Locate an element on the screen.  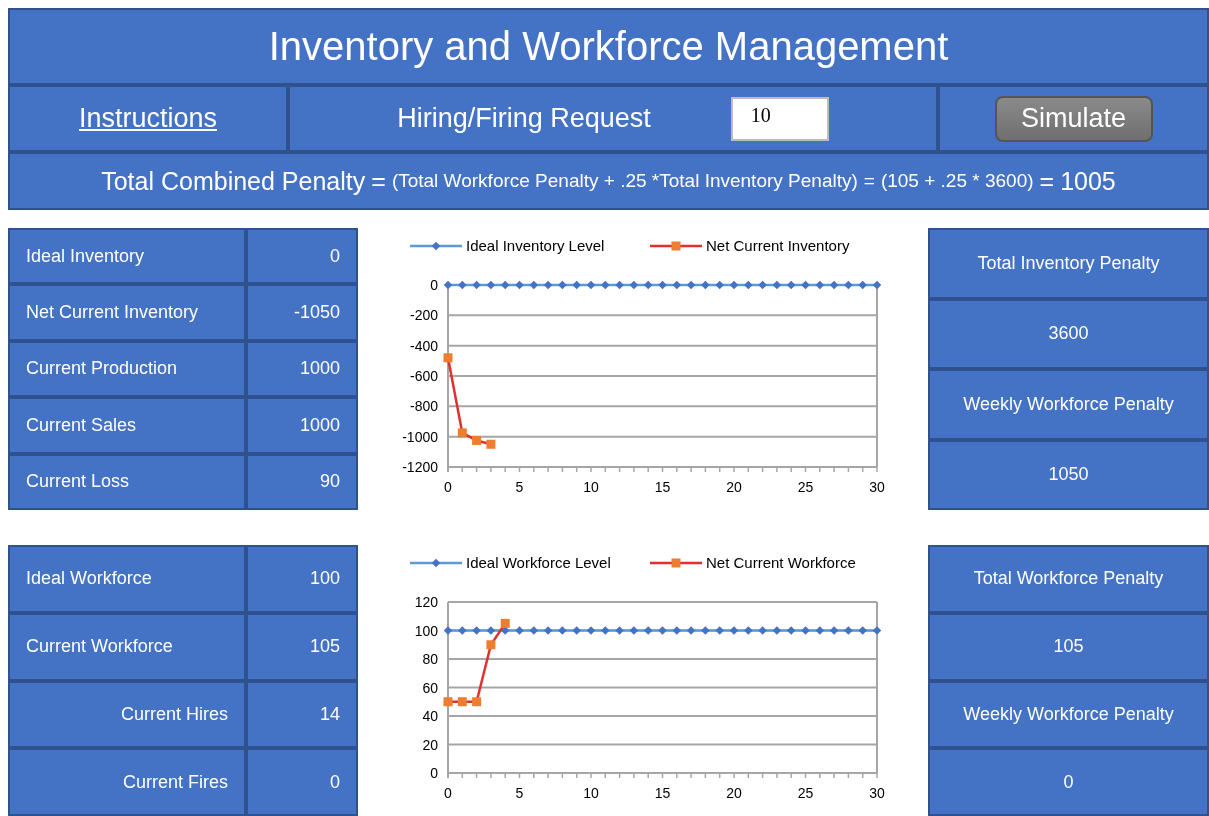
value-cell: 105 is located at coordinates (302, 646).